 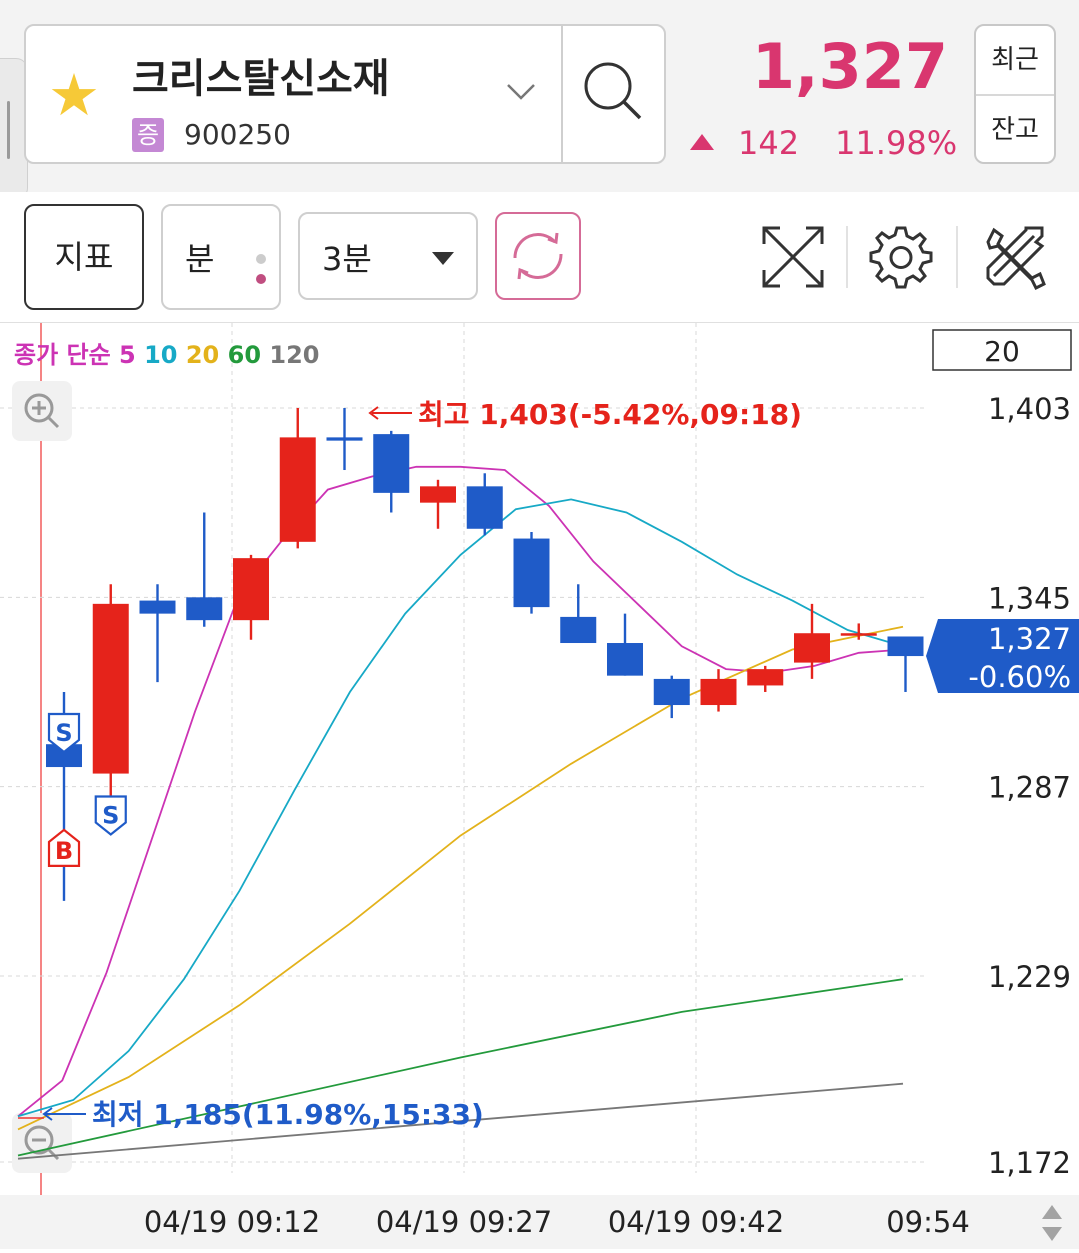 What do you see at coordinates (696, 1222) in the screenshot?
I see `x-tick-label: 04/19 09:42` at bounding box center [696, 1222].